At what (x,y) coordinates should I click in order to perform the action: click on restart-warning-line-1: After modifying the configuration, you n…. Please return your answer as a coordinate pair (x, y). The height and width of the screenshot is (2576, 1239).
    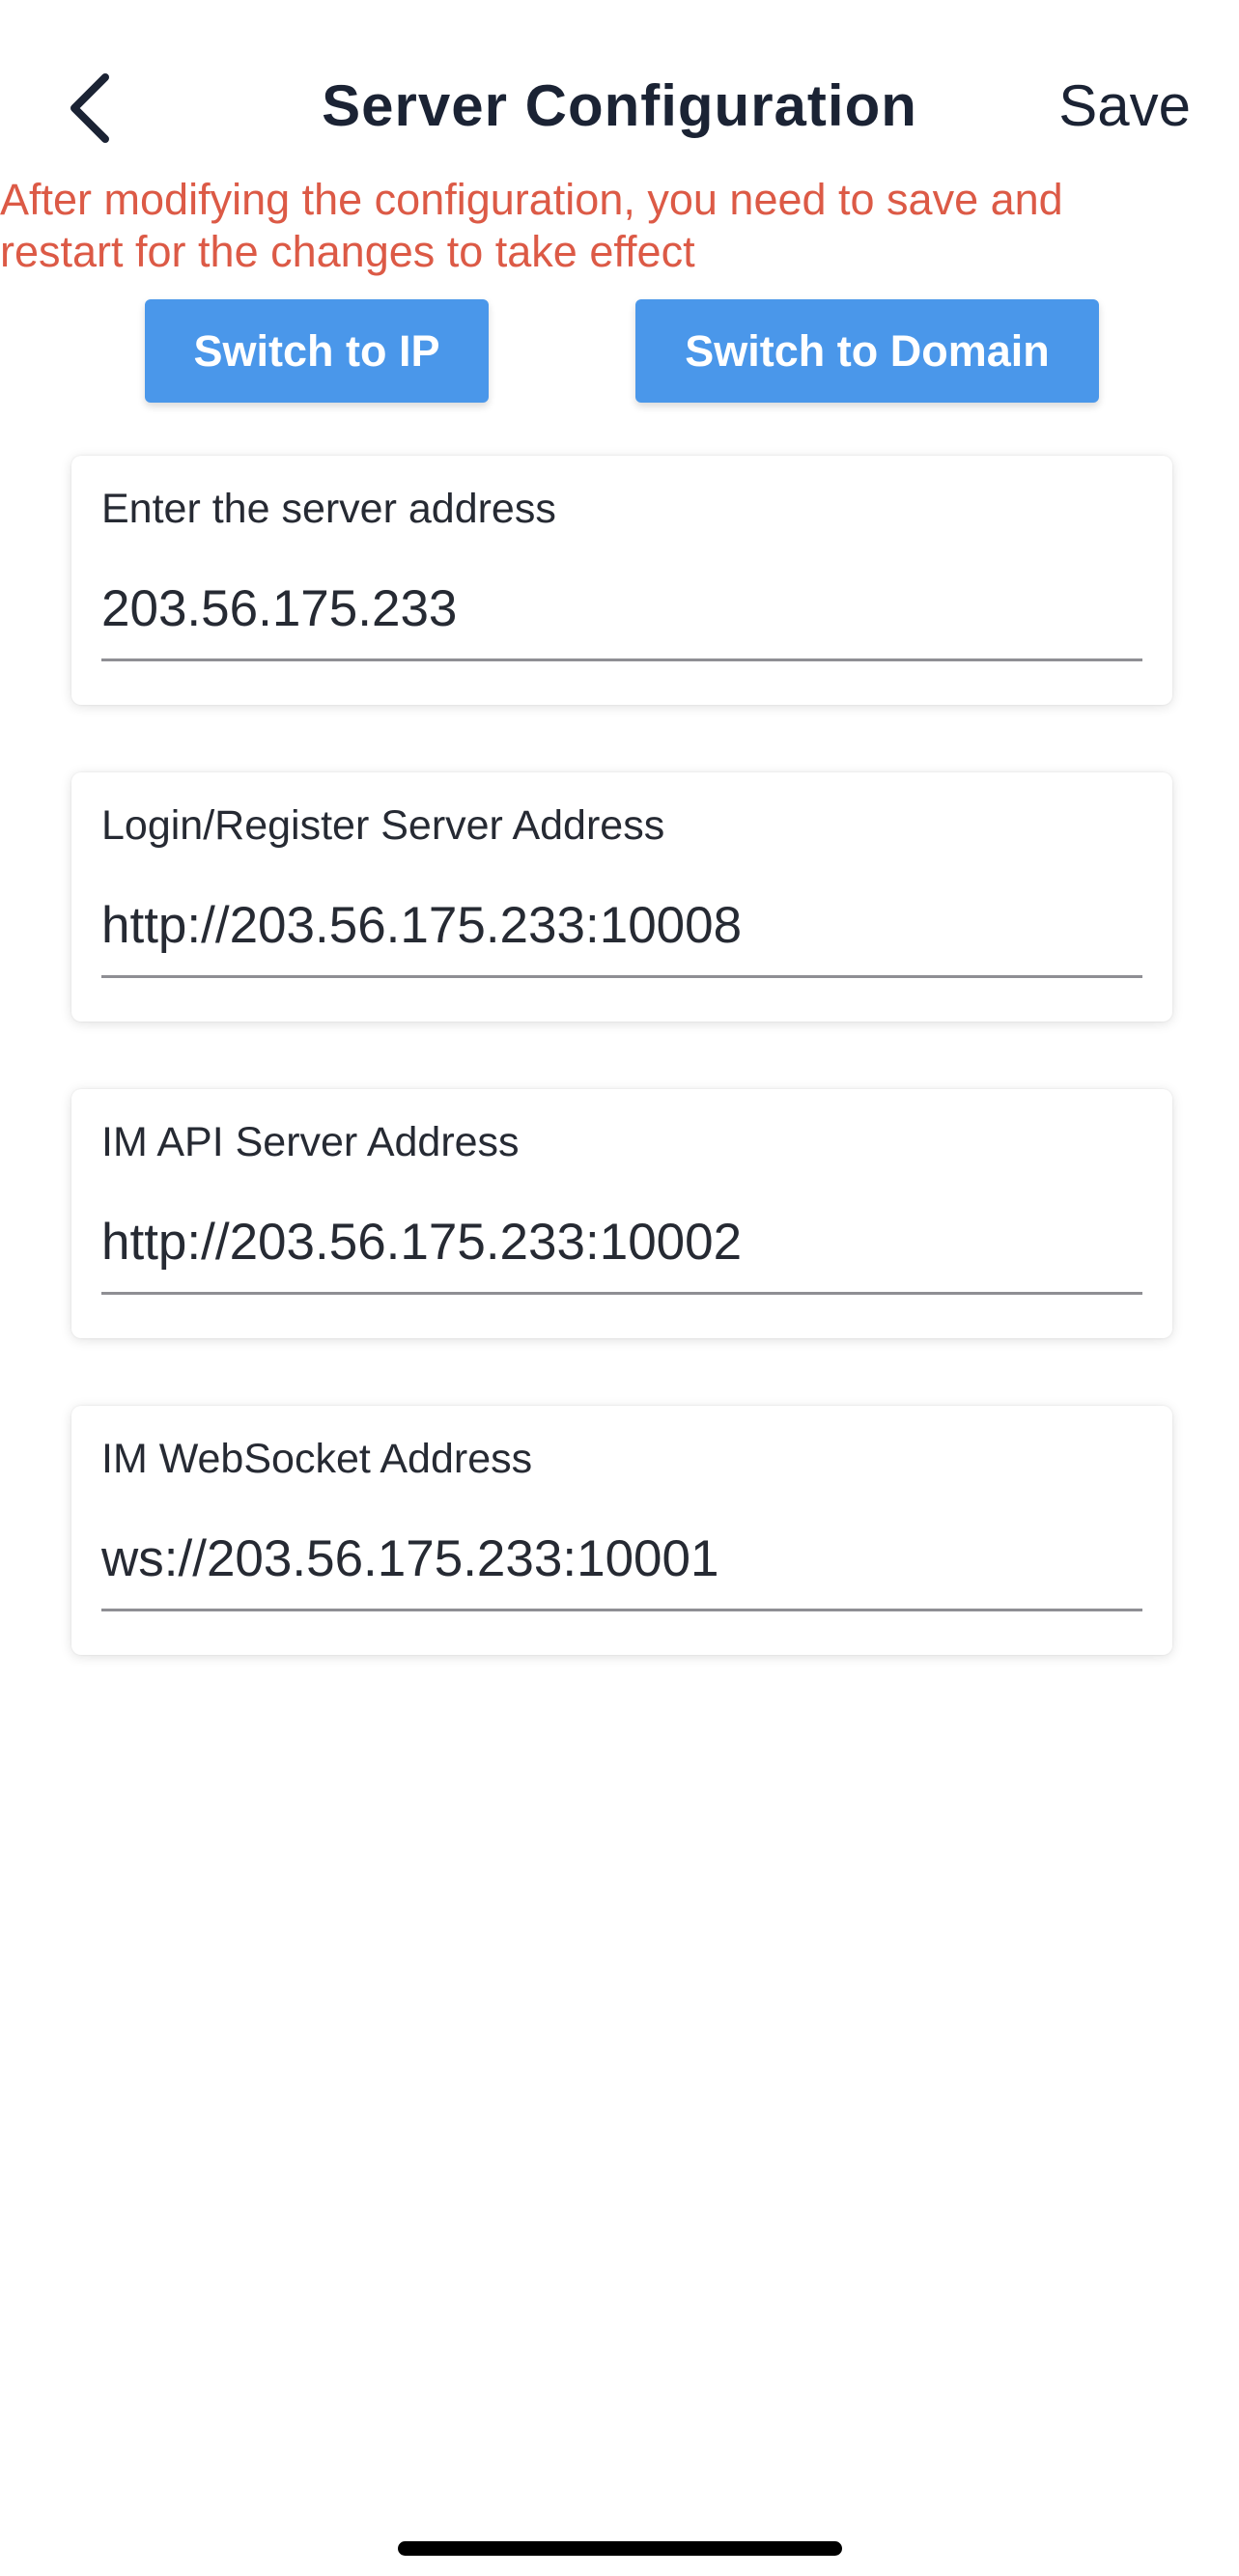
    Looking at the image, I should click on (531, 200).